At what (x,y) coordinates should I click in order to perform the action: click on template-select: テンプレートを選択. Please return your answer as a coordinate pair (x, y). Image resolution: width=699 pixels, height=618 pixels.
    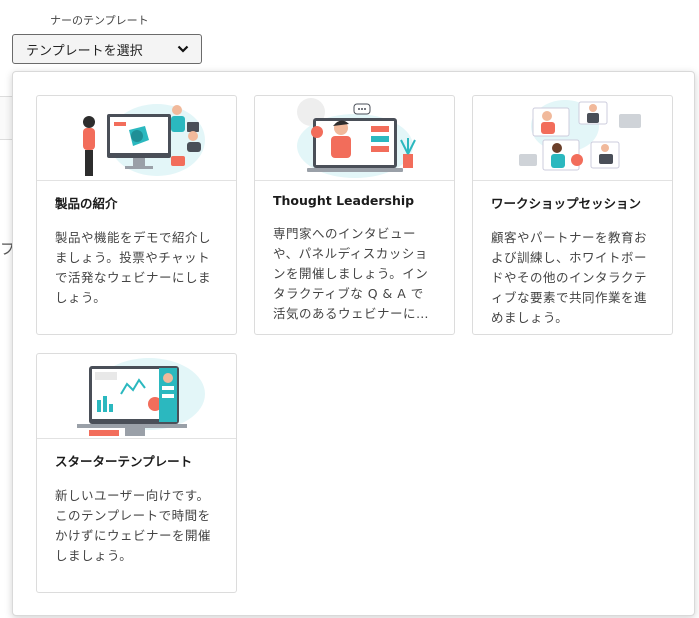
    Looking at the image, I should click on (107, 49).